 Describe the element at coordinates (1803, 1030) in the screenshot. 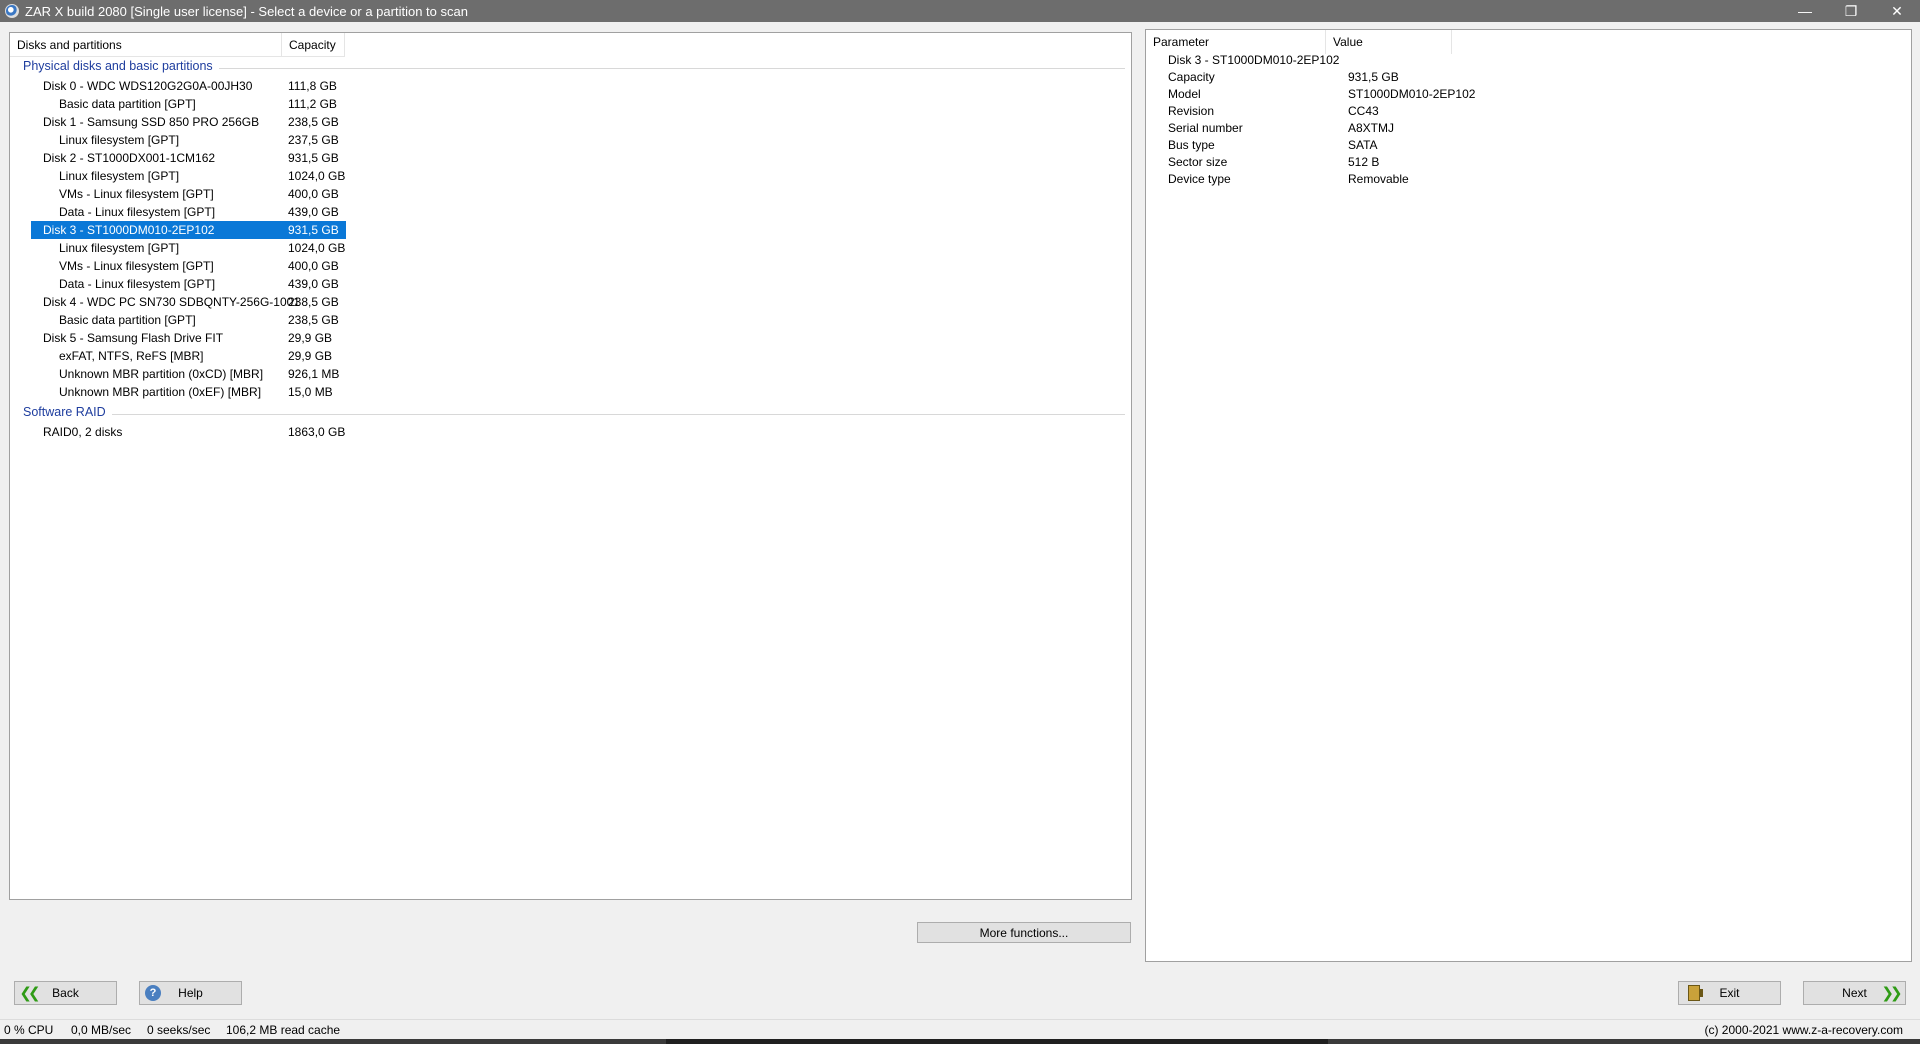

I see `status-copyright: (c) 2000-2021 www.z-a-recovery.com` at that location.